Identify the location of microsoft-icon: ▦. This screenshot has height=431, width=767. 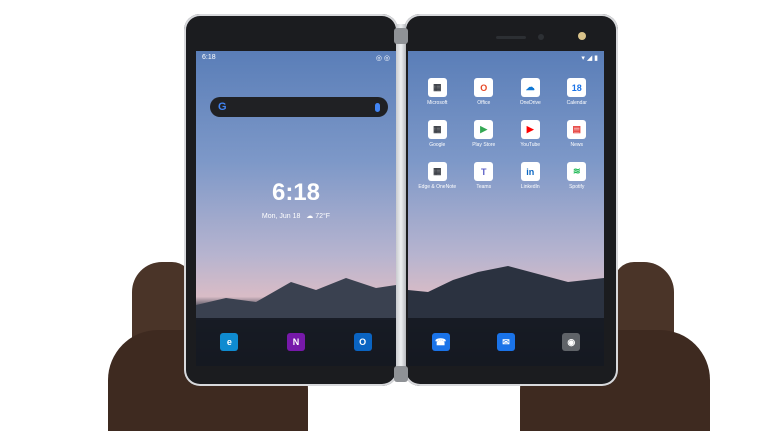
(437, 87).